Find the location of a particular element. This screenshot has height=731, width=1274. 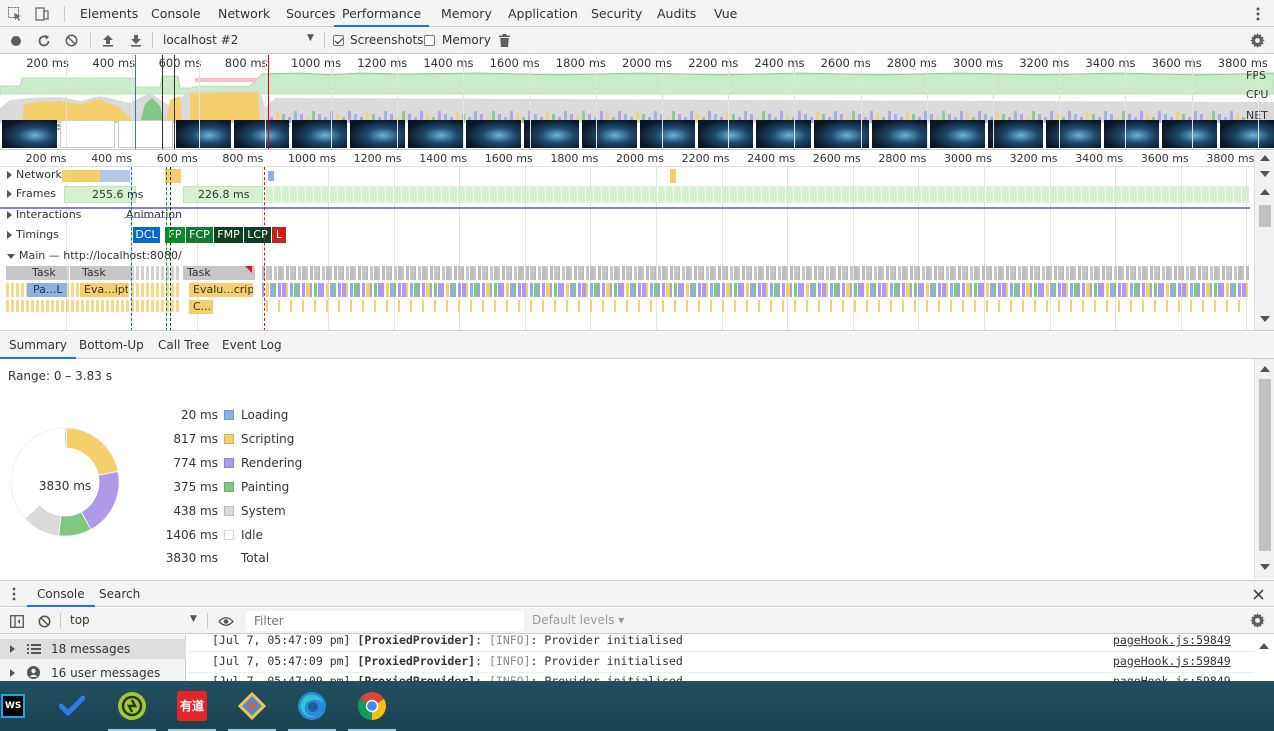

tab-performance: Performance is located at coordinates (382, 13).